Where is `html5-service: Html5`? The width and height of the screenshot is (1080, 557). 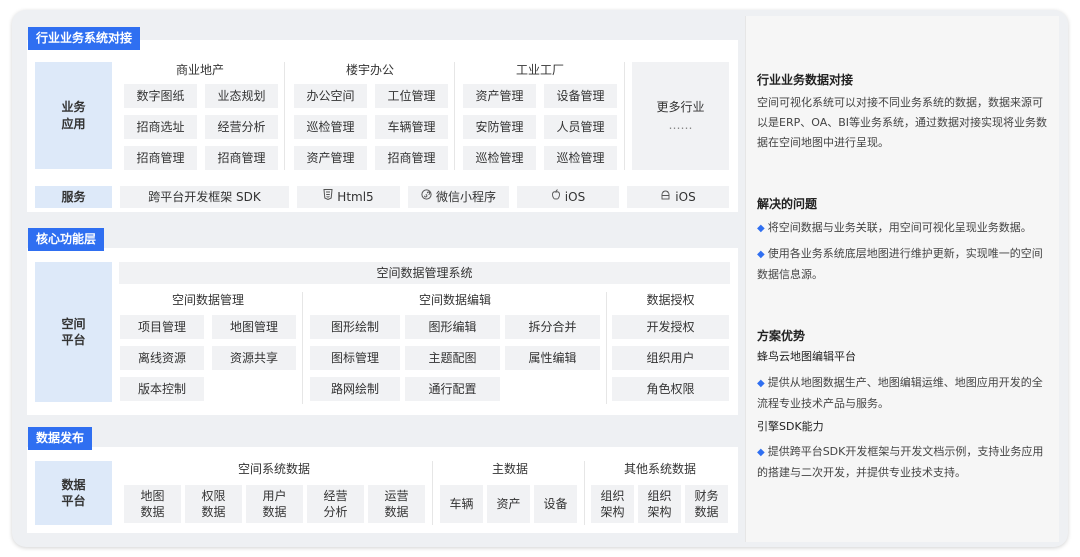
html5-service: Html5 is located at coordinates (348, 197).